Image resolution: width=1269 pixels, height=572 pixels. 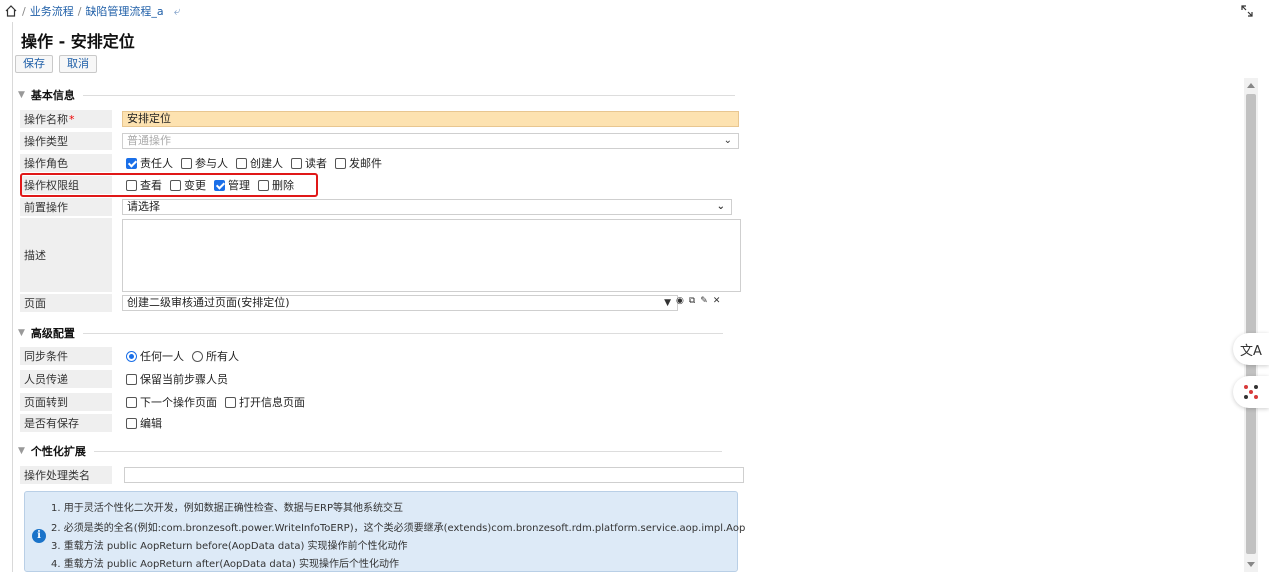 I want to click on field-label: 操作类型, so click(x=66, y=141).